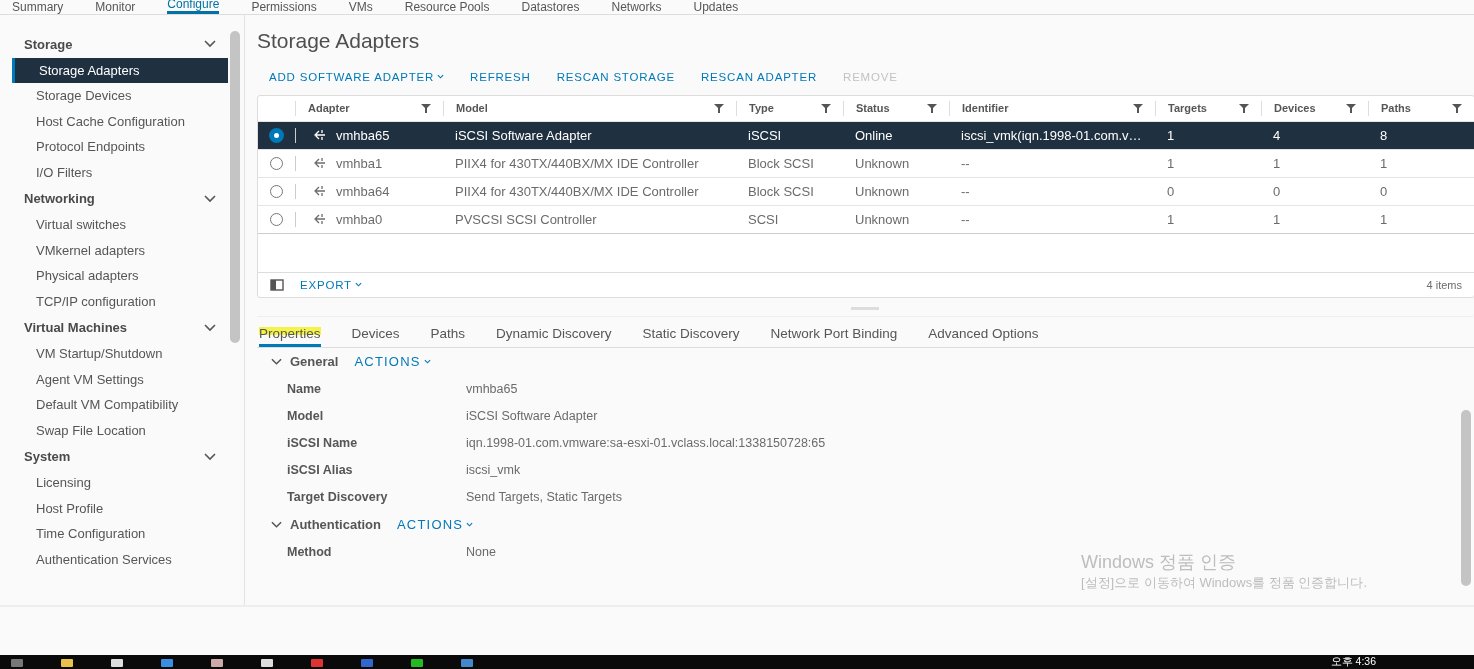 Image resolution: width=1474 pixels, height=669 pixels. Describe the element at coordinates (120, 250) in the screenshot. I see `sidebar-item: VMkernel adapters` at that location.